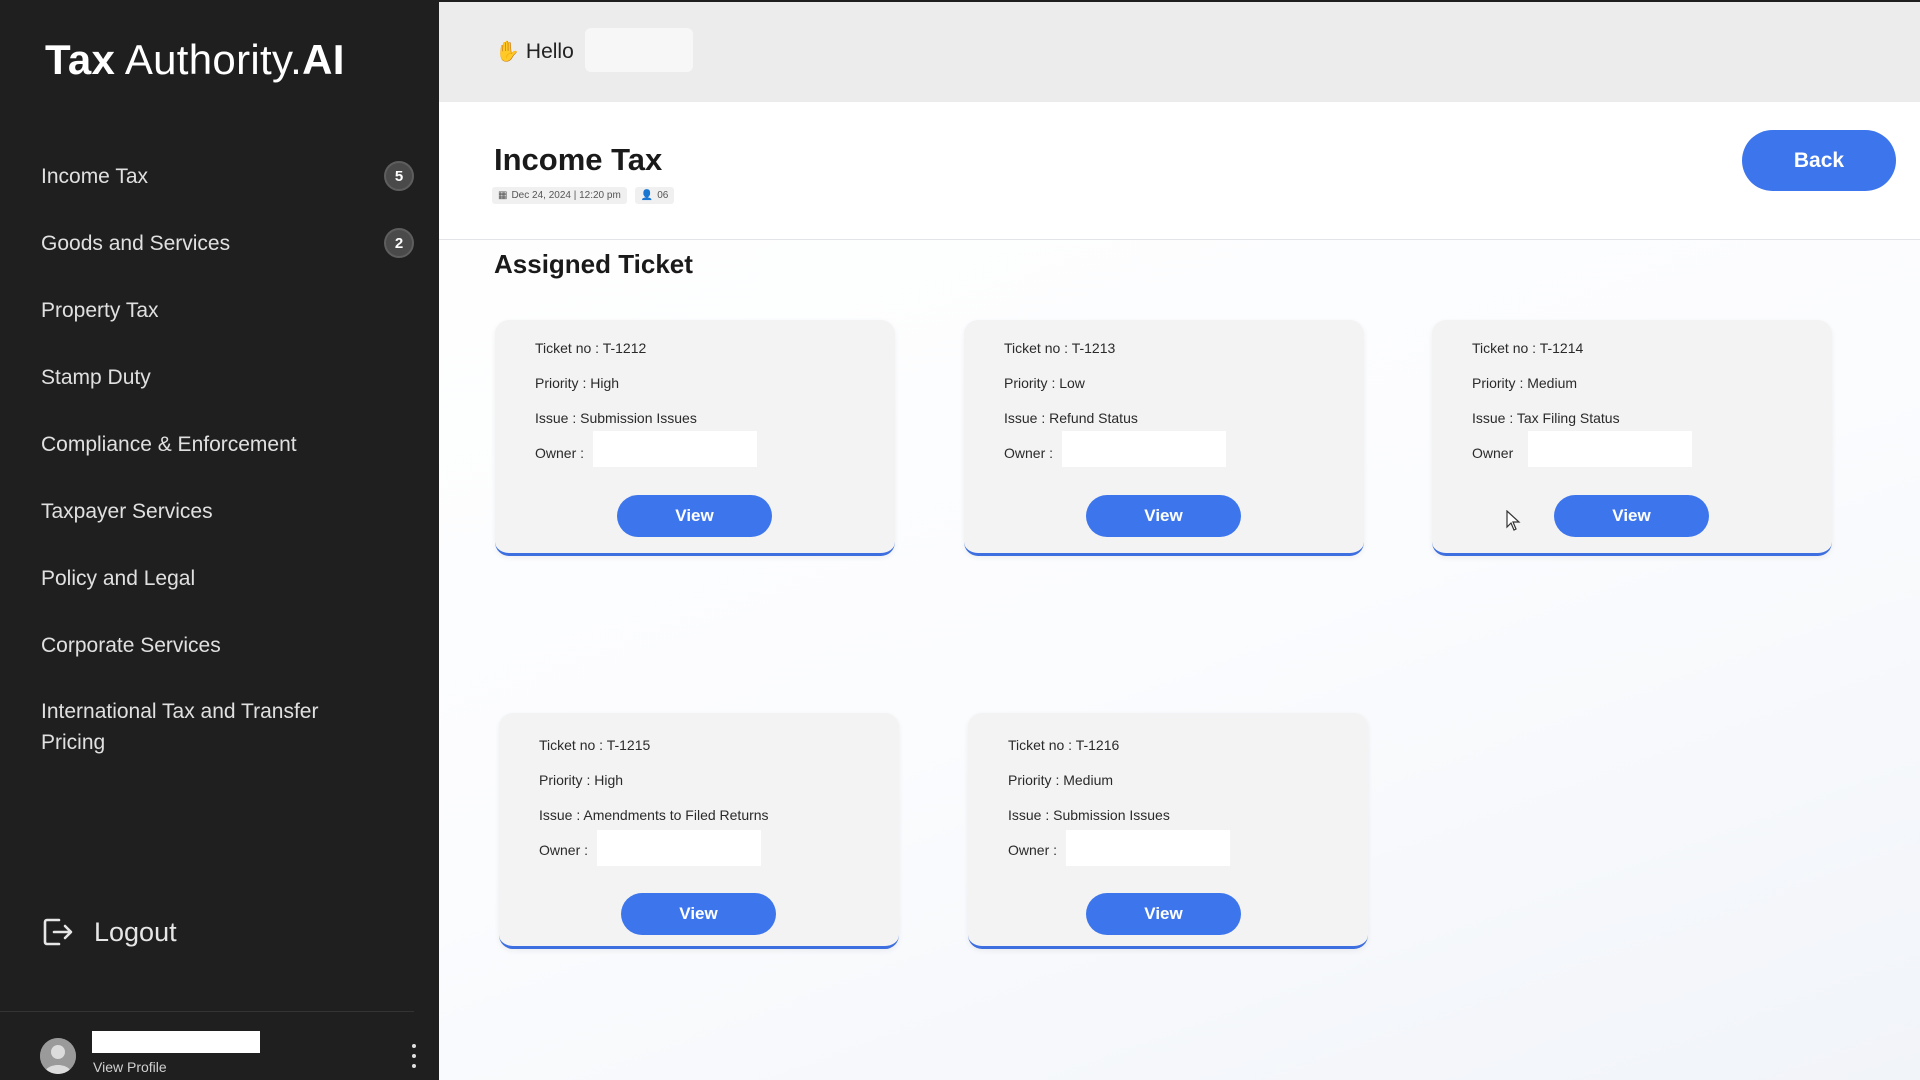 The image size is (1920, 1080). What do you see at coordinates (414, 1056) in the screenshot?
I see `more-options-icon` at bounding box center [414, 1056].